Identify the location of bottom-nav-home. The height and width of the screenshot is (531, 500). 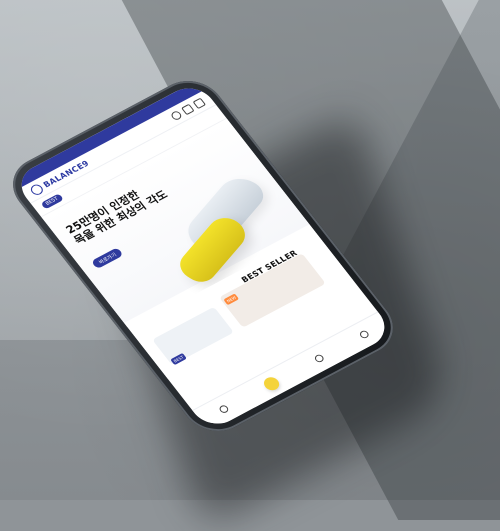
(223, 409).